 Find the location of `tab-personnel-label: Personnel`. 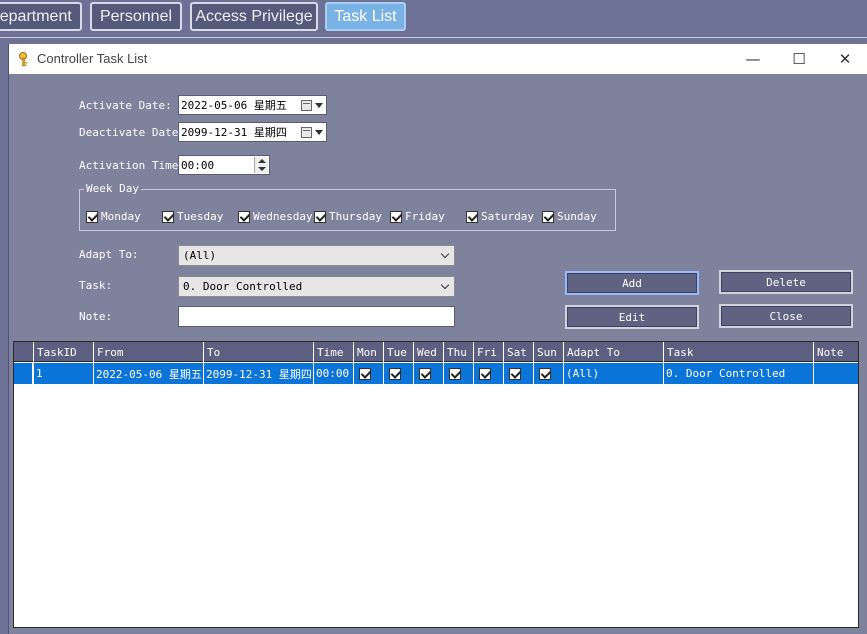

tab-personnel-label: Personnel is located at coordinates (136, 16).